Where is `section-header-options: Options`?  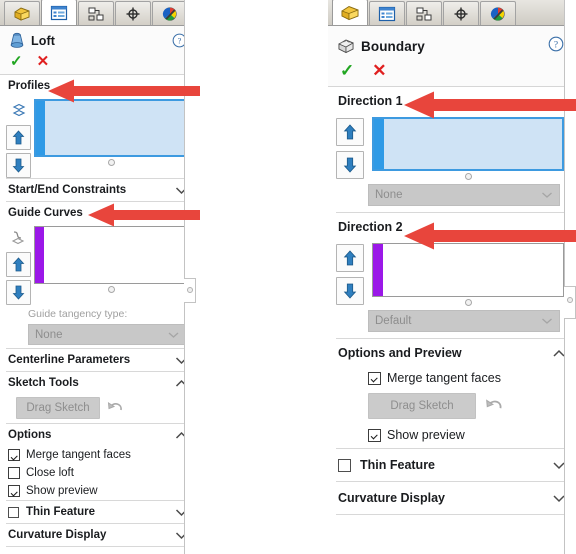 section-header-options: Options is located at coordinates (98, 435).